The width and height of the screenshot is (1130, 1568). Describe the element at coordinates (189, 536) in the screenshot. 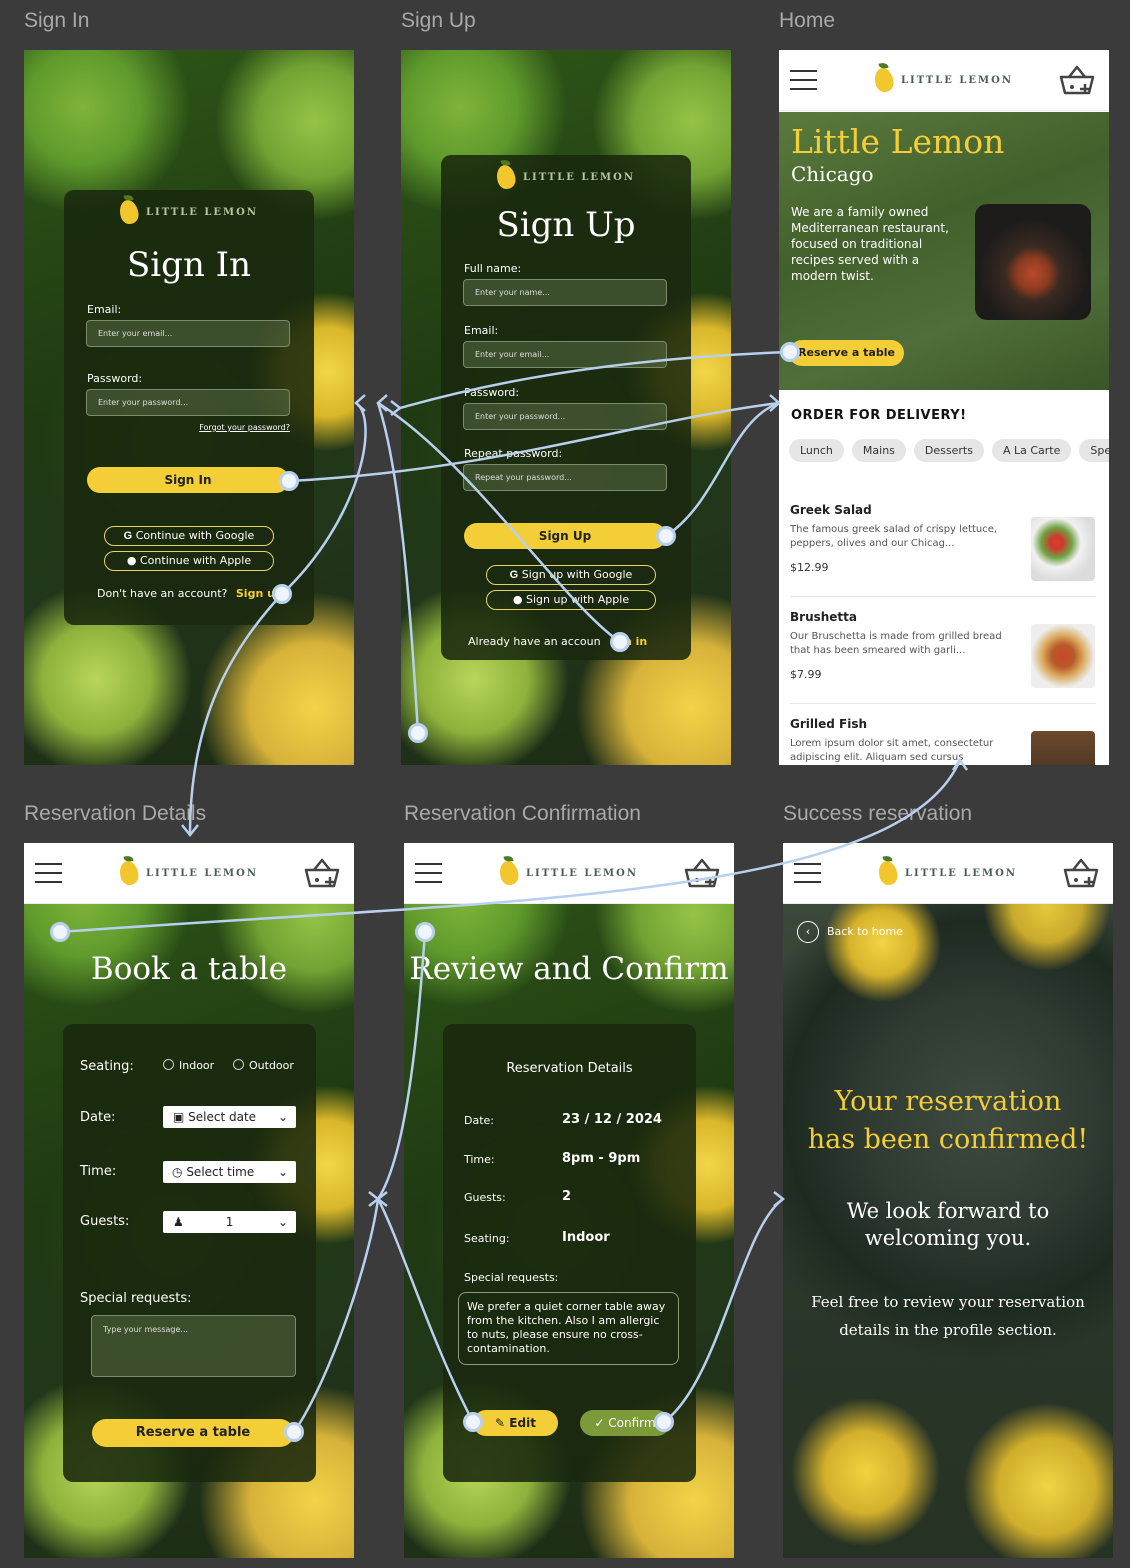

I see `google-signin-button: G Continue with Google` at that location.